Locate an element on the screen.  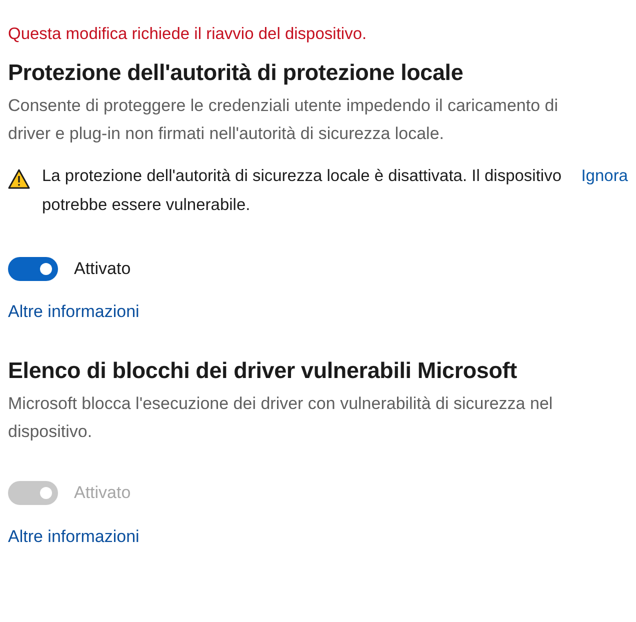
section-title: Protezione dell'autorità di protezione locale is located at coordinates (236, 72).